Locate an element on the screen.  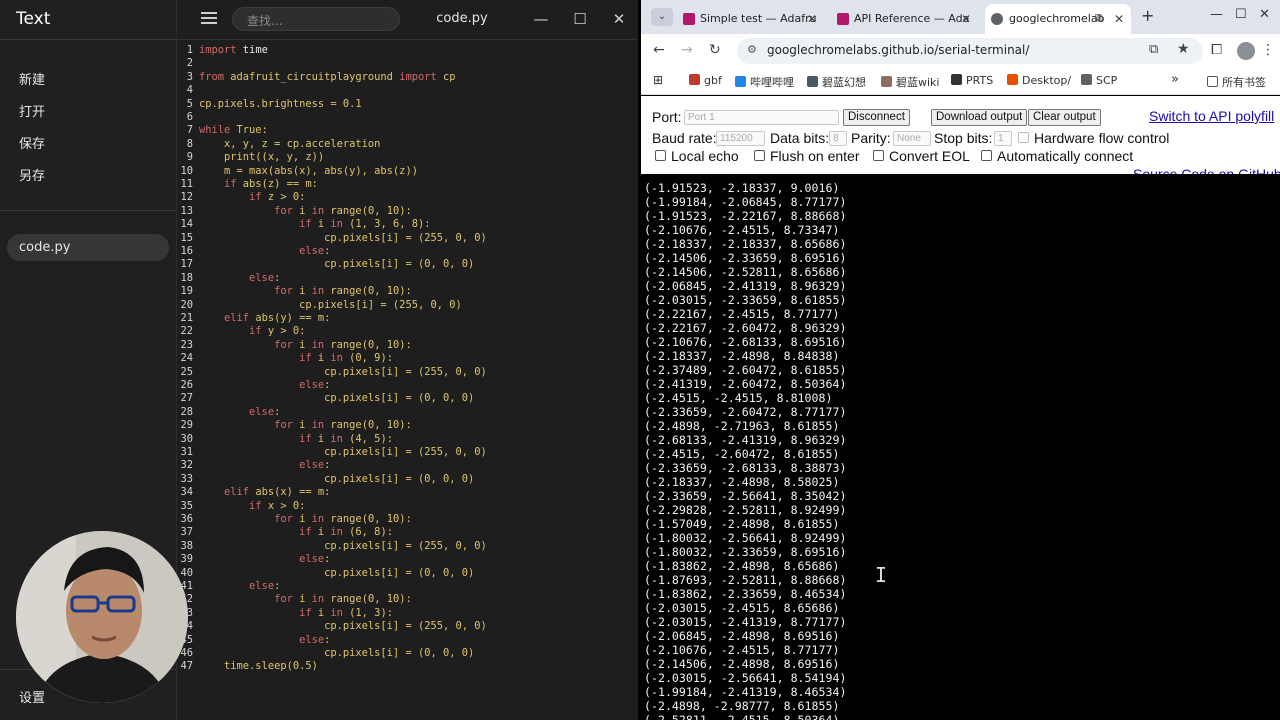
auto-connect-checkbox is located at coordinates (986, 155).